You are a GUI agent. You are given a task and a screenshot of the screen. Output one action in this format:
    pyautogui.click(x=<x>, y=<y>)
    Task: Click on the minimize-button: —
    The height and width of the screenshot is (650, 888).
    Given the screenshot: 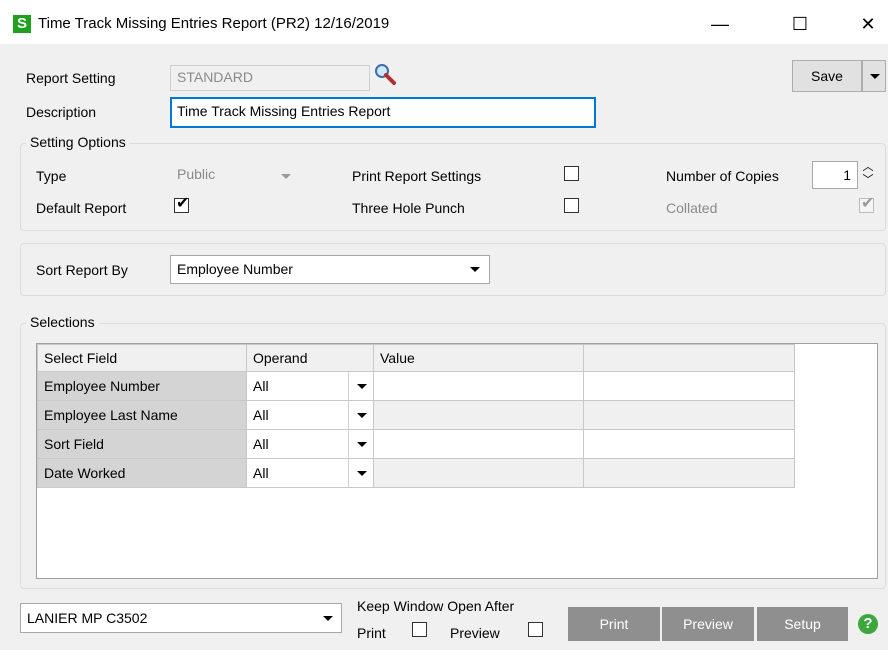 What is the action you would take?
    pyautogui.click(x=720, y=24)
    